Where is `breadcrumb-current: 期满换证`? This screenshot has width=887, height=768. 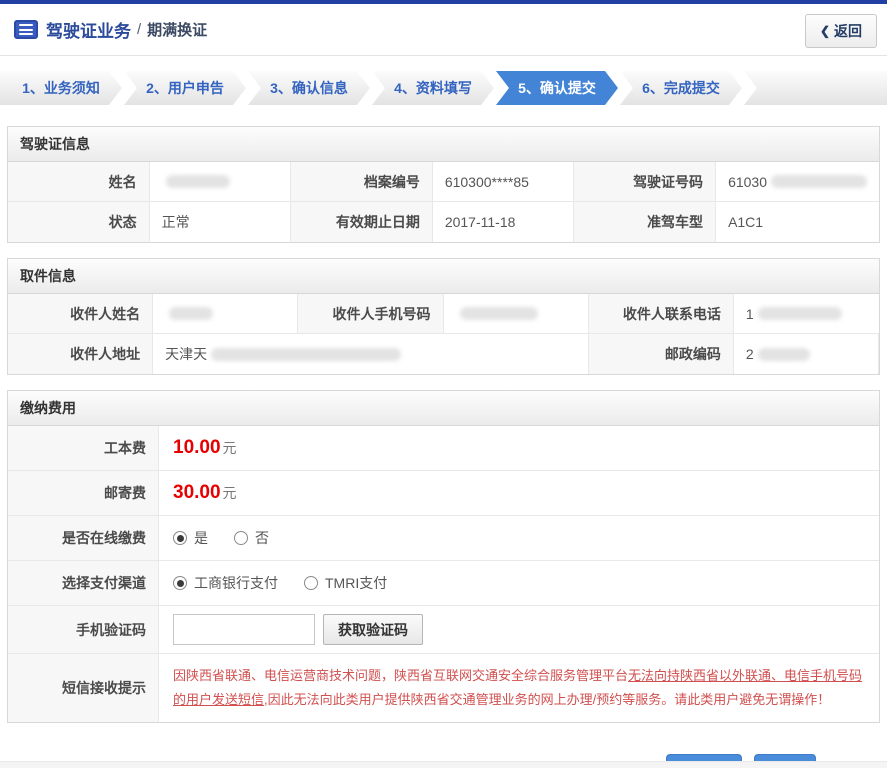 breadcrumb-current: 期满换证 is located at coordinates (177, 30).